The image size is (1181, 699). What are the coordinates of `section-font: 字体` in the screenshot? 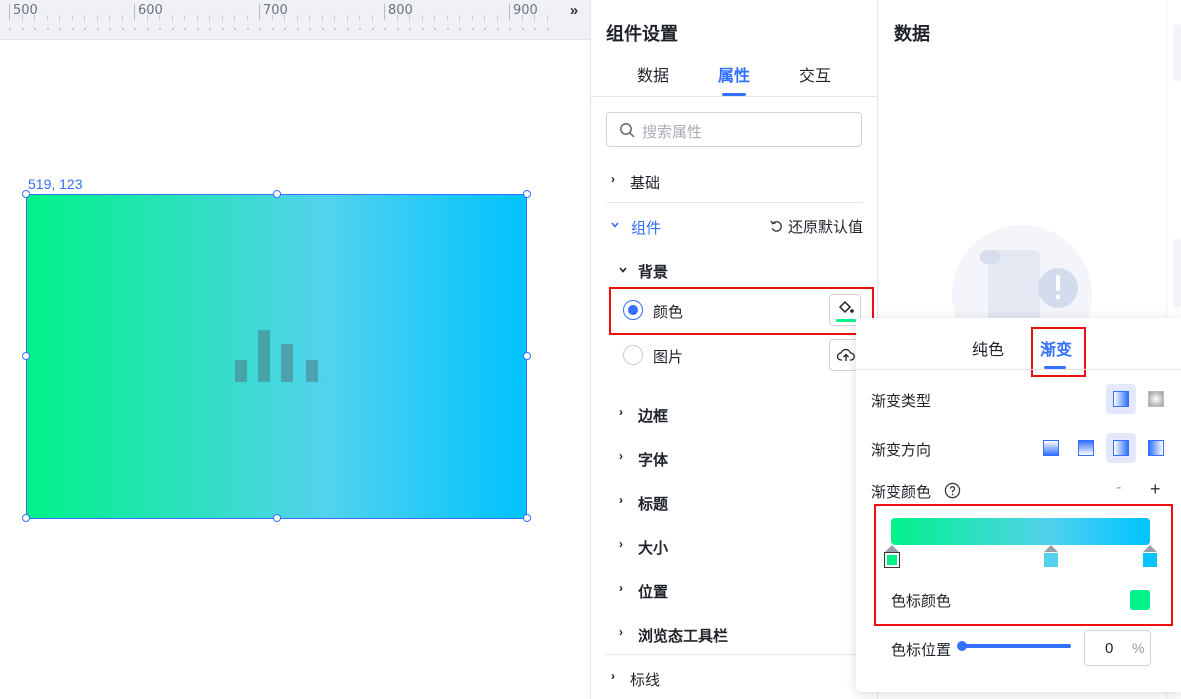 It's located at (653, 459).